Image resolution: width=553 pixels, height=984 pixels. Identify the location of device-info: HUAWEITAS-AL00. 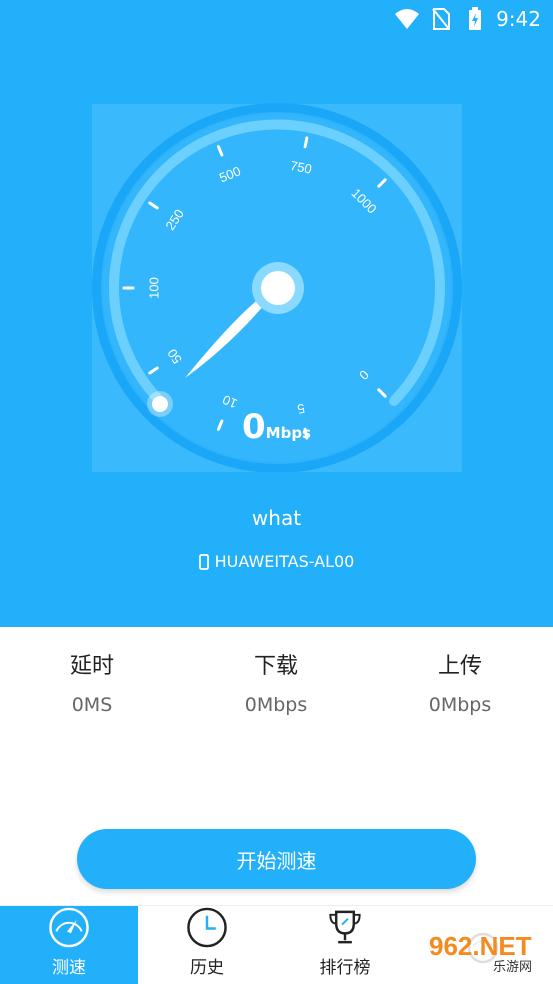
(276, 561).